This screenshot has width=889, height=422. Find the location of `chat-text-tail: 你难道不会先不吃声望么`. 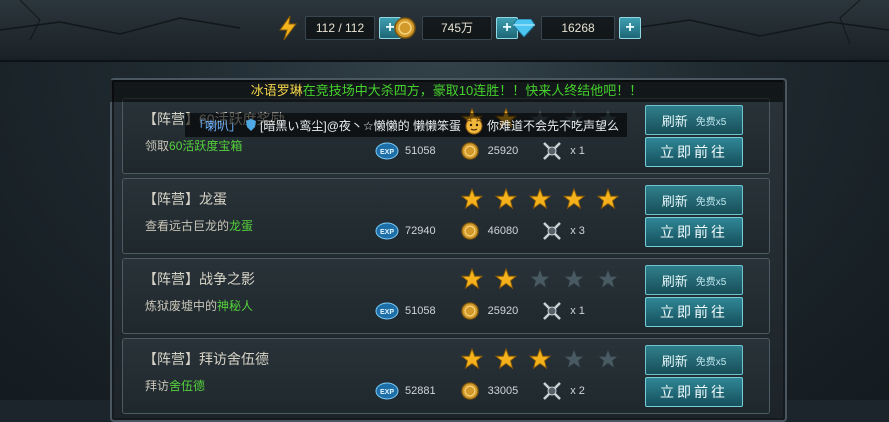

chat-text-tail: 你难道不会先不吃声望么 is located at coordinates (552, 125).